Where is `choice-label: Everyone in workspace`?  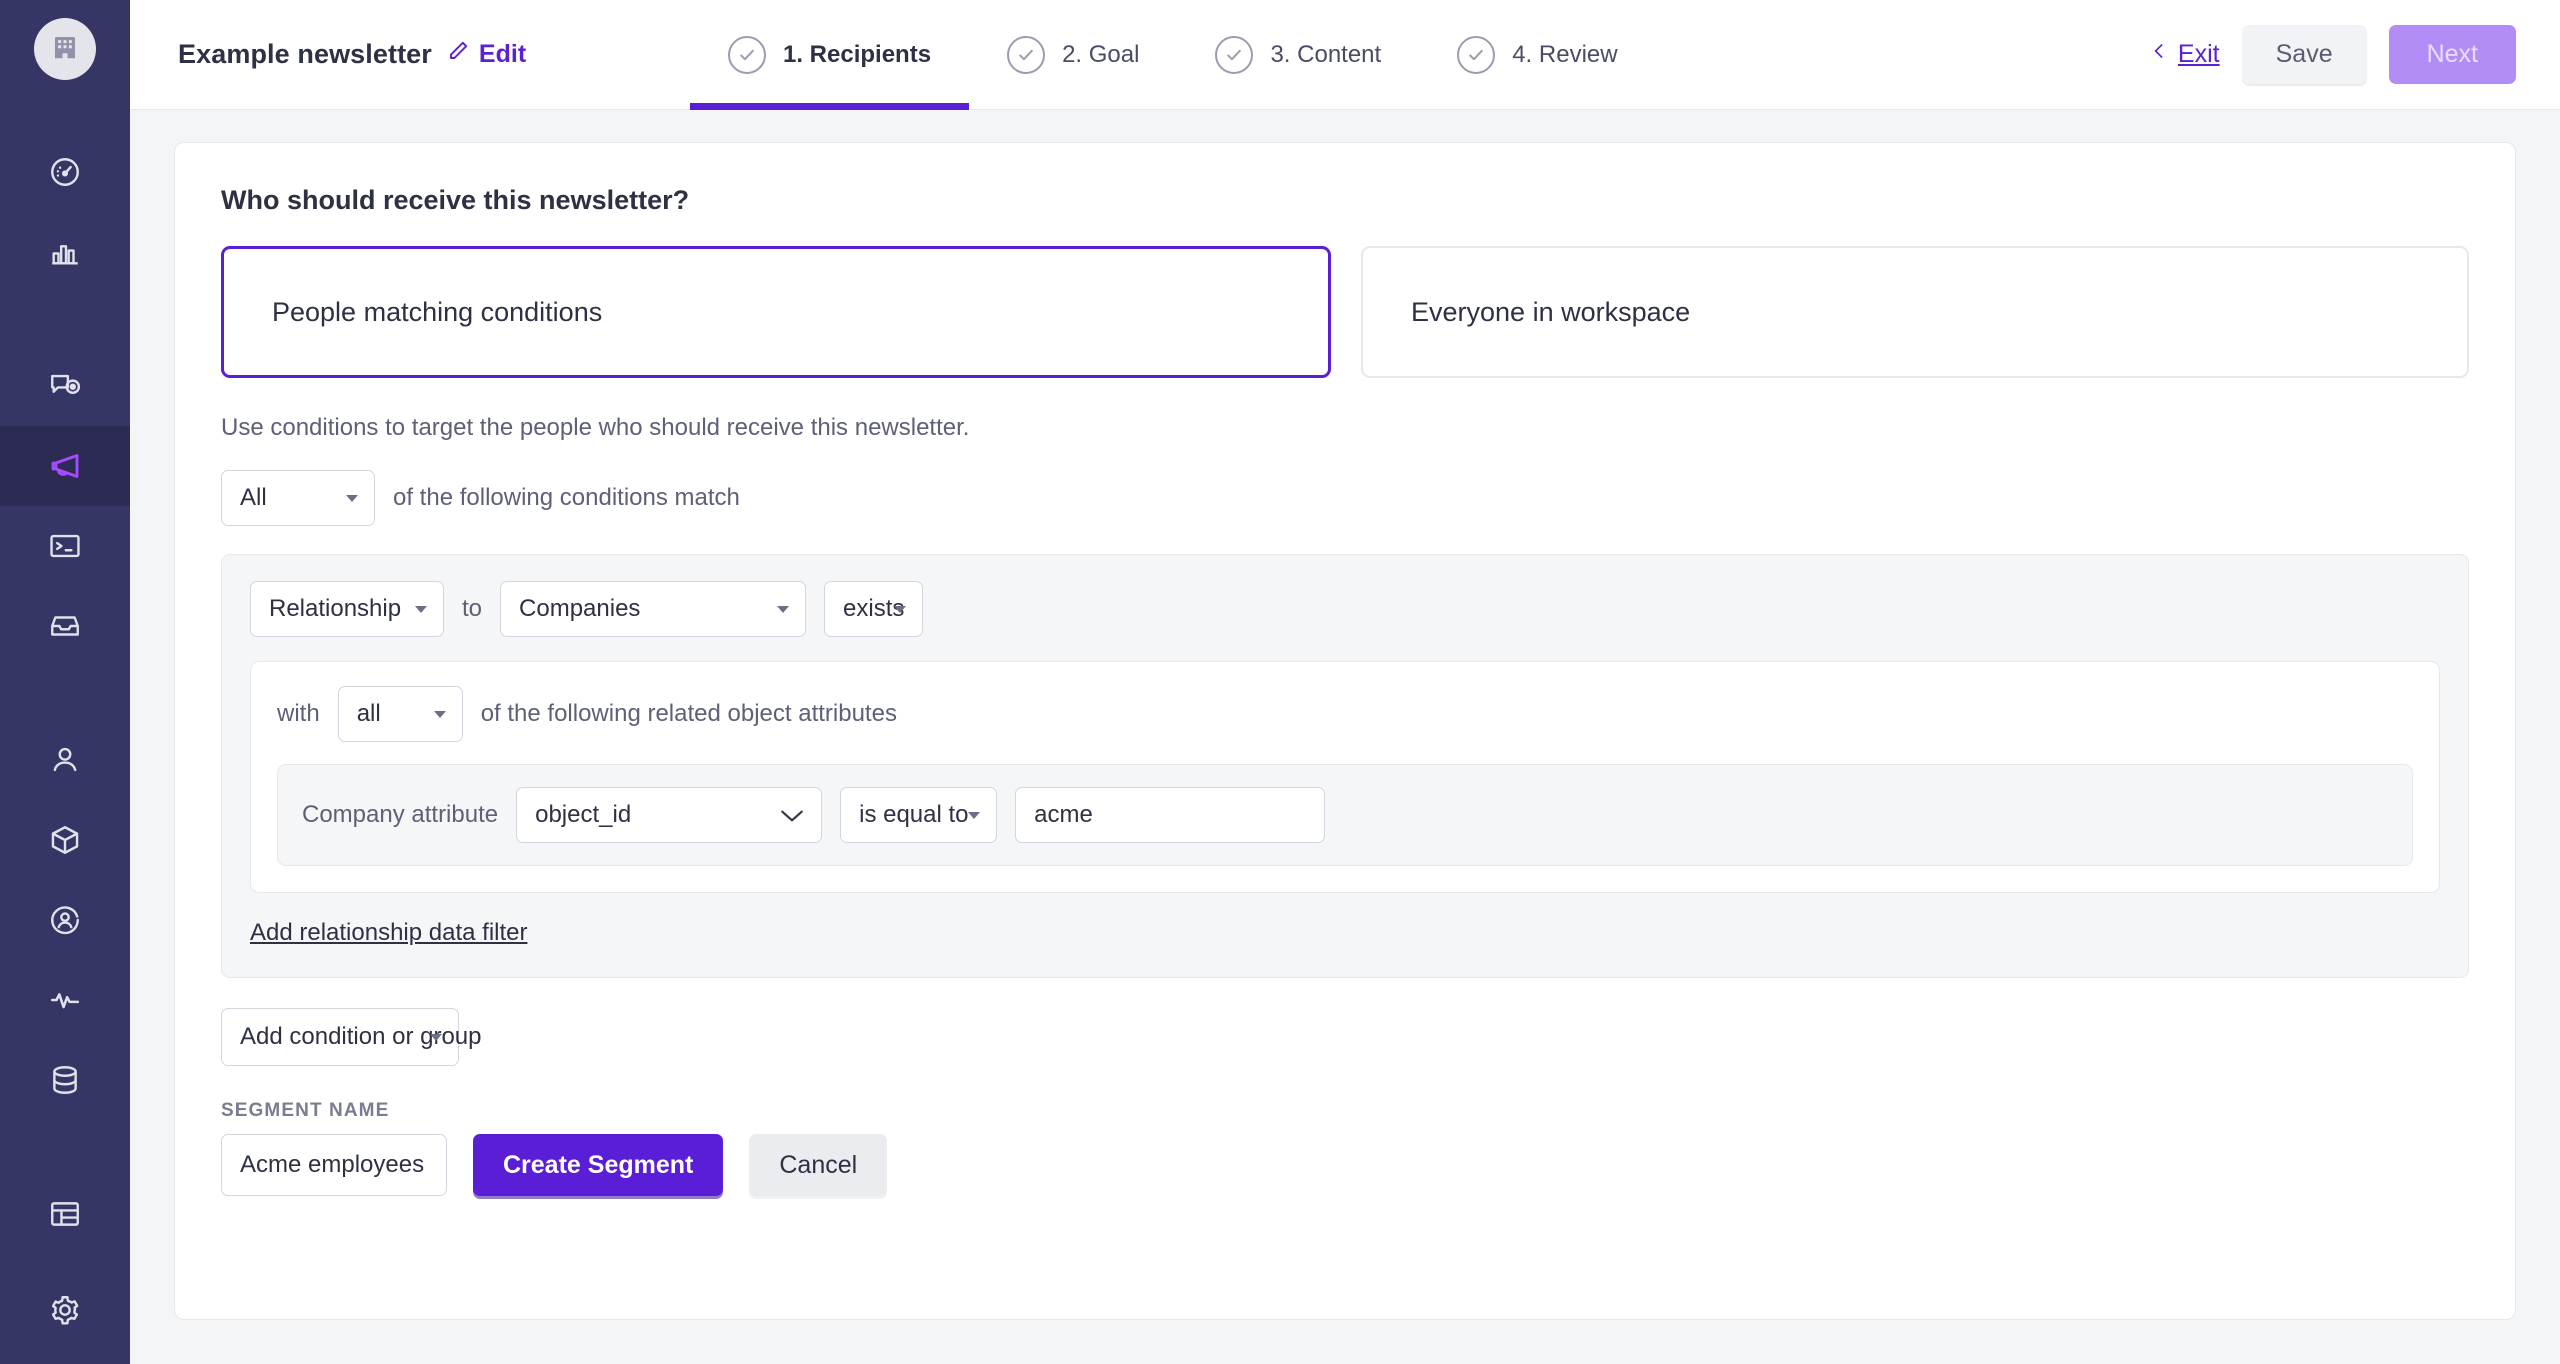 choice-label: Everyone in workspace is located at coordinates (1551, 311).